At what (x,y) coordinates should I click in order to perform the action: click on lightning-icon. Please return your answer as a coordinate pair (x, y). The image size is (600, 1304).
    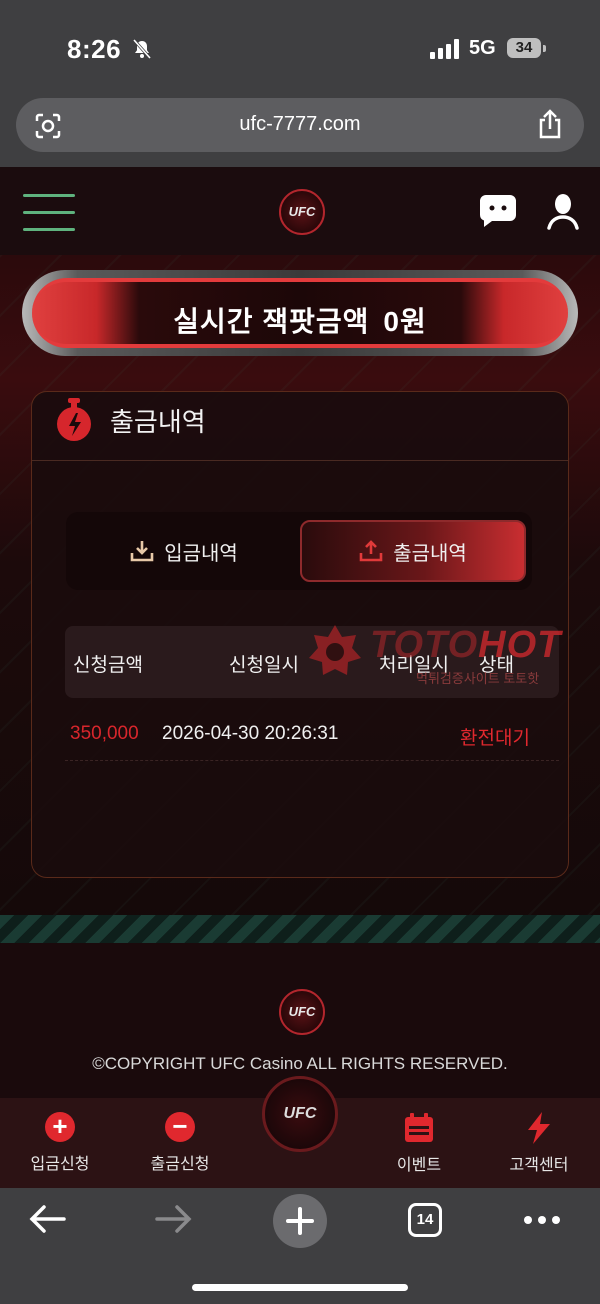
    Looking at the image, I should click on (539, 1128).